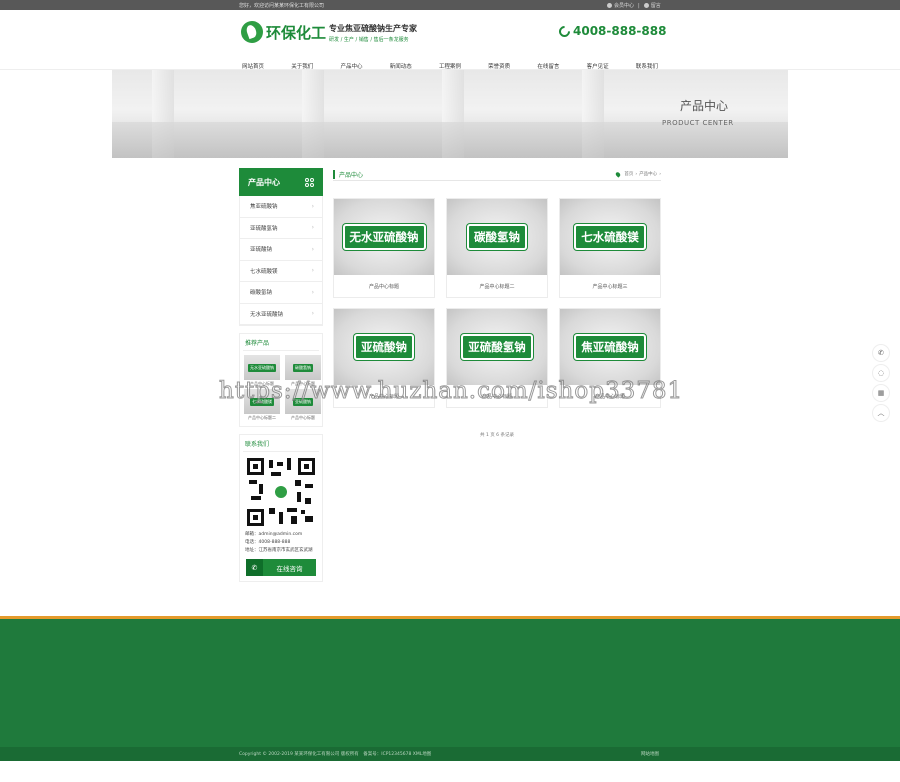 Image resolution: width=900 pixels, height=782 pixels. I want to click on product-image-label: 焦亚硫酸钠, so click(610, 347).